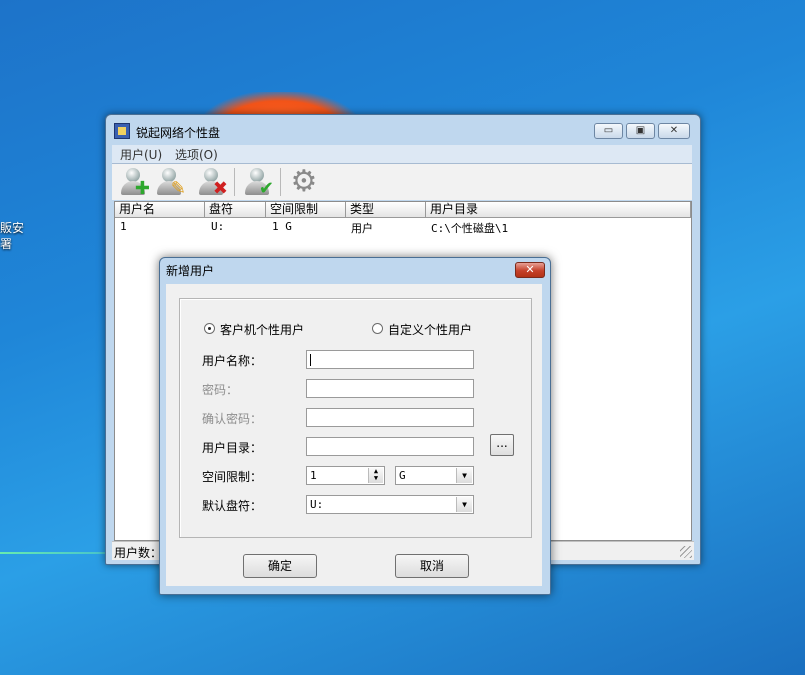 This screenshot has width=805, height=675. Describe the element at coordinates (345, 475) in the screenshot. I see `space-limit-spinner: 1 ▲ ▼` at that location.